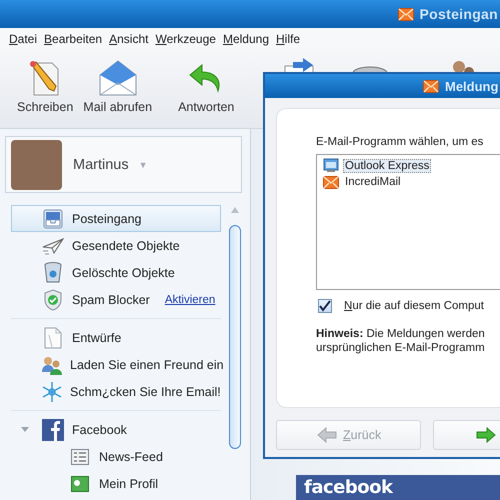 The height and width of the screenshot is (500, 500). I want to click on folder-item: Spam Blocker Aktivieren, so click(116, 299).